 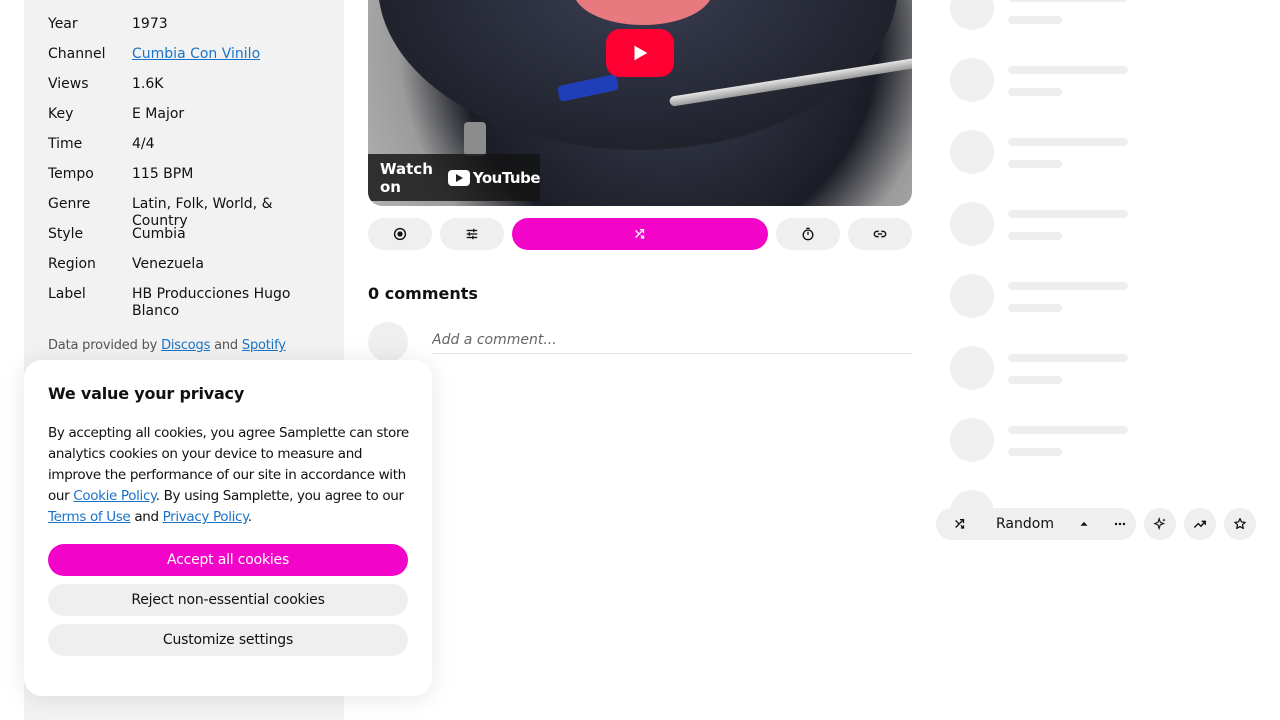 I want to click on mode-label: Random, so click(x=1025, y=524).